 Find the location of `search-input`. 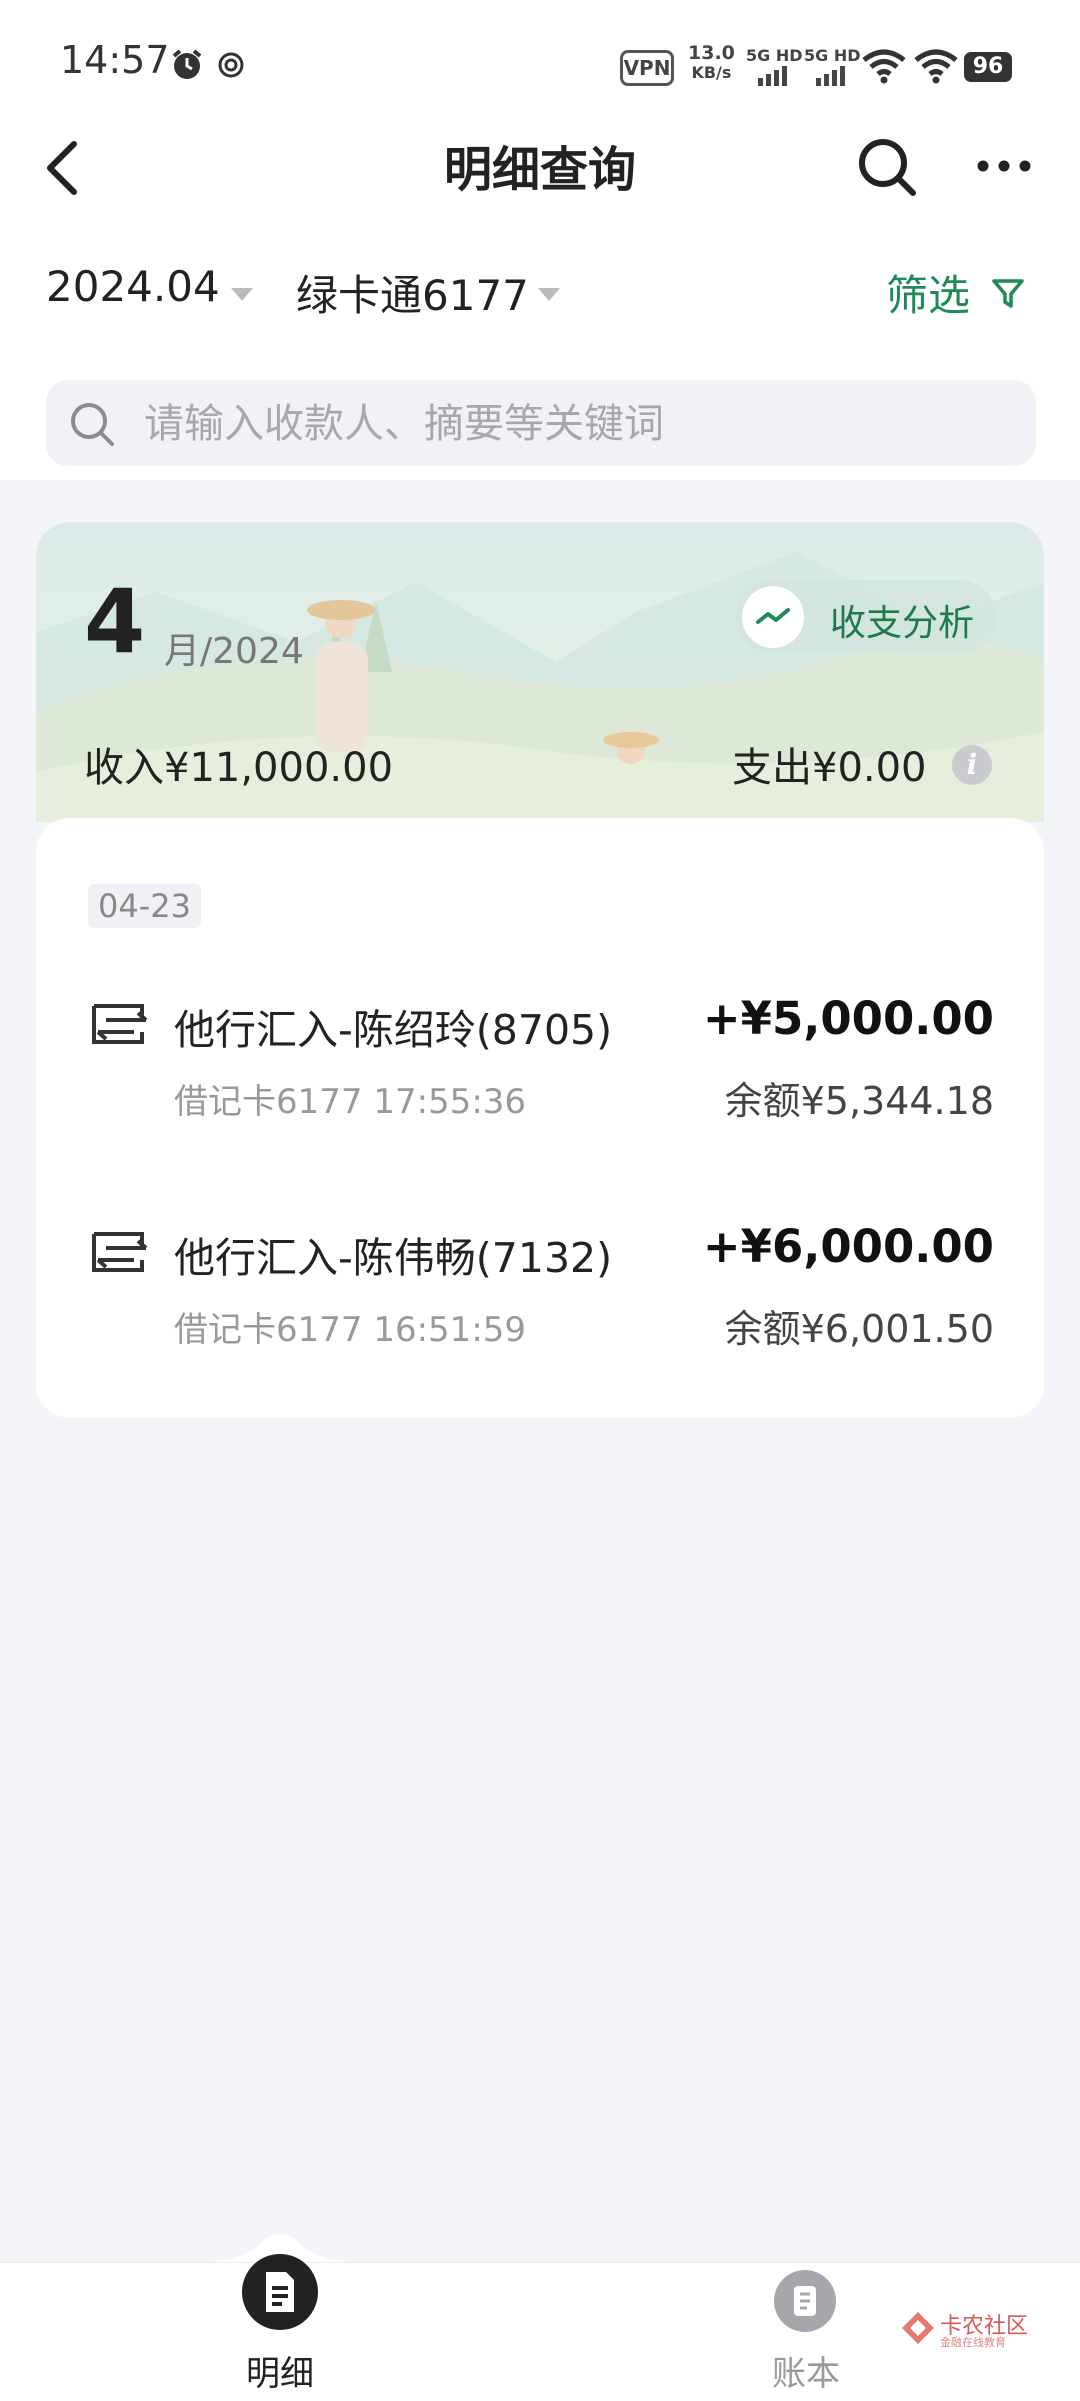

search-input is located at coordinates (574, 424).